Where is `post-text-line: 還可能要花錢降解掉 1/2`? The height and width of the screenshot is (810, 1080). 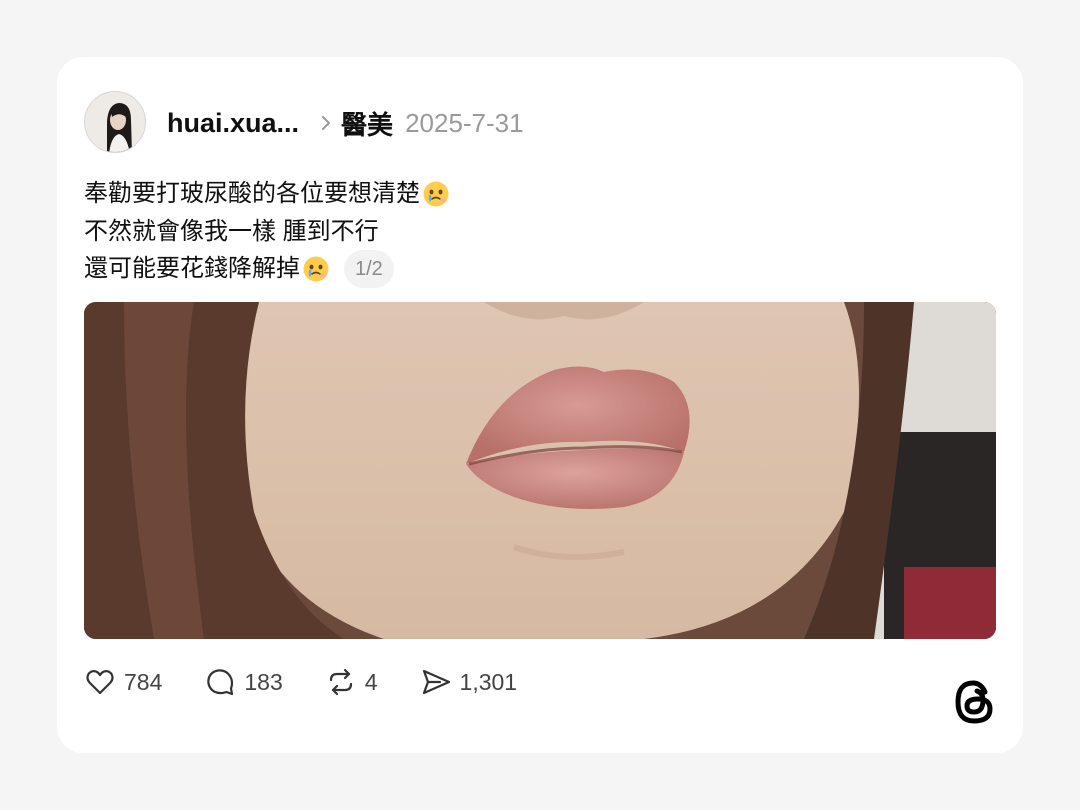
post-text-line: 還可能要花錢降解掉 1/2 is located at coordinates (267, 269).